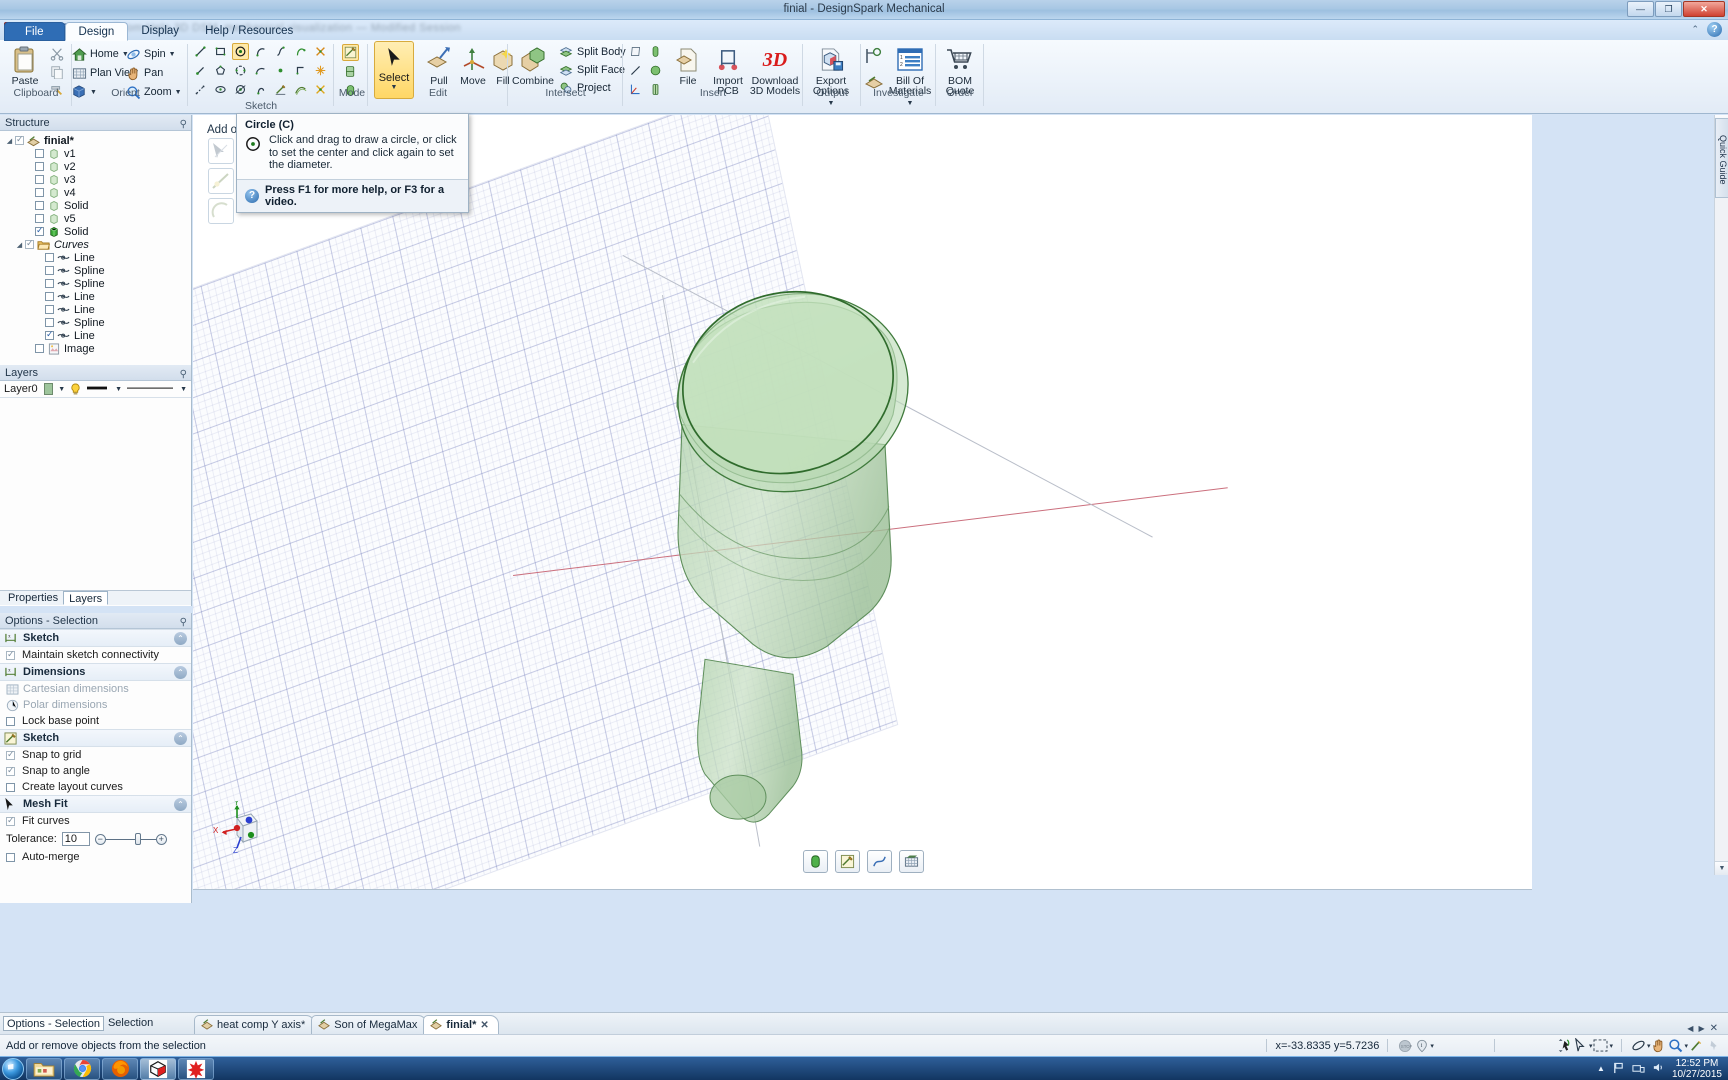 Image resolution: width=1728 pixels, height=1080 pixels. I want to click on line-weight-dropdown-icon: ▼, so click(183, 389).